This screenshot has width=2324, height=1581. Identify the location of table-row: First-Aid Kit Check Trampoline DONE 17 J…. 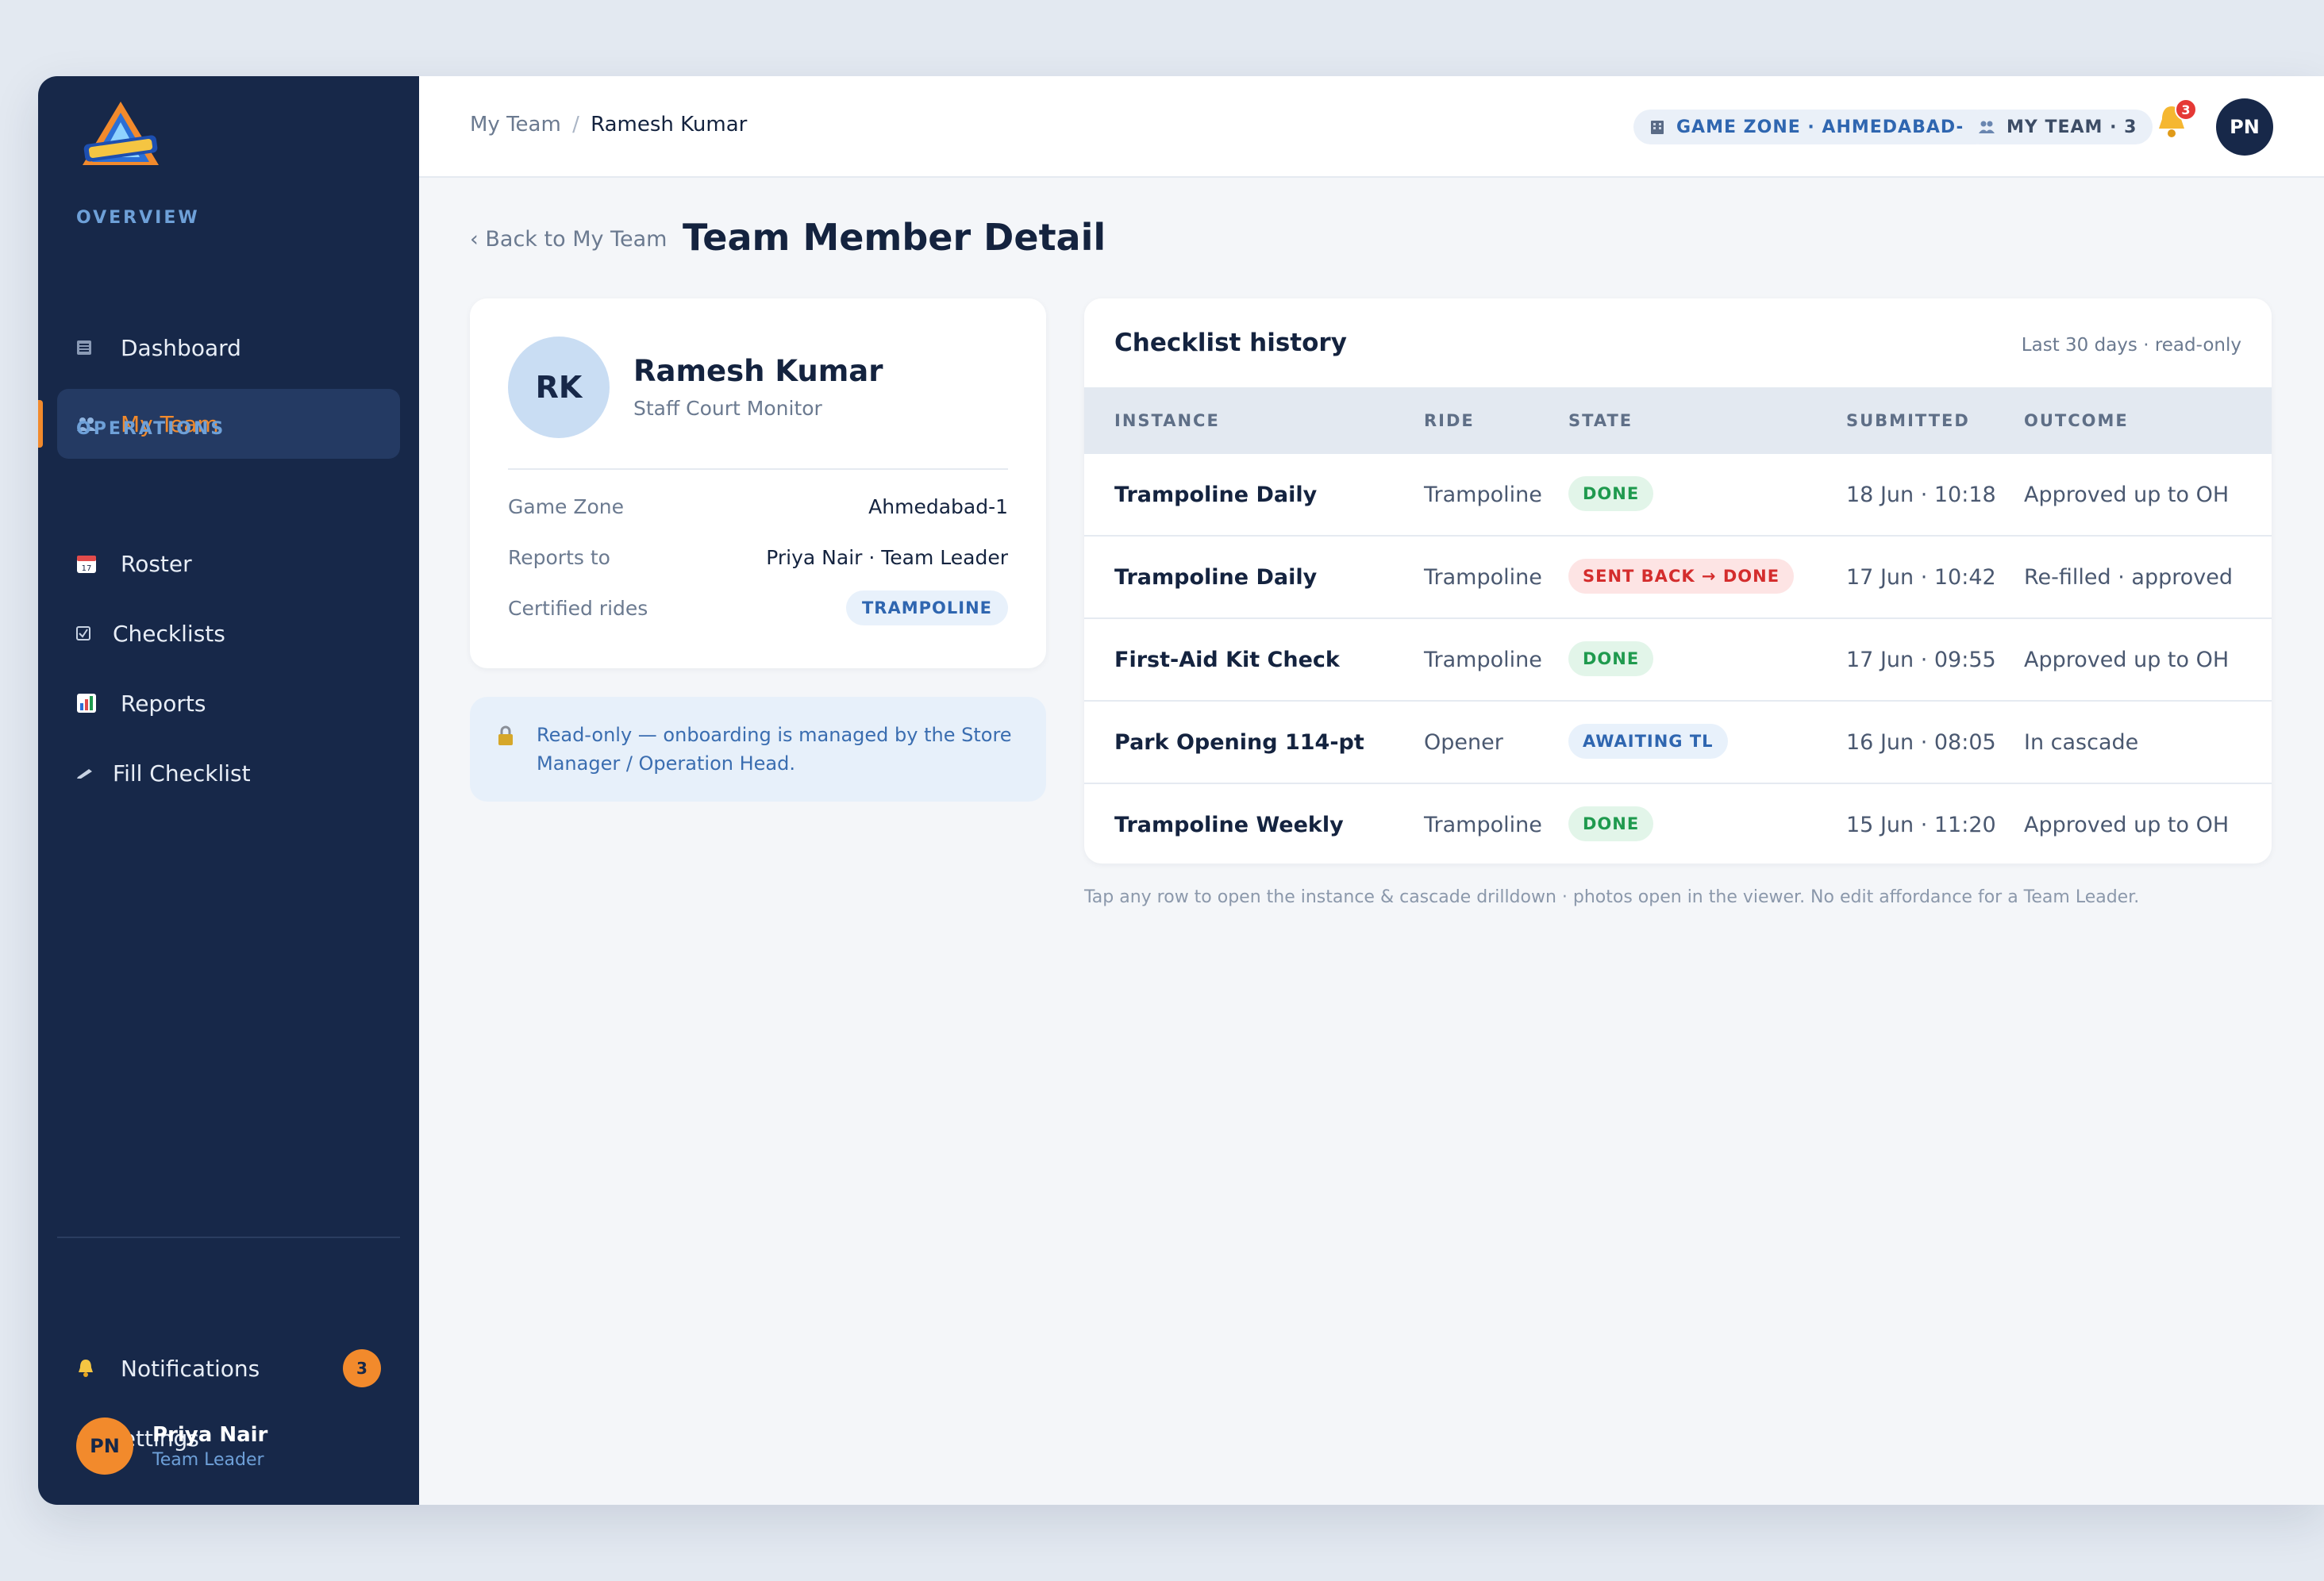
(1678, 660).